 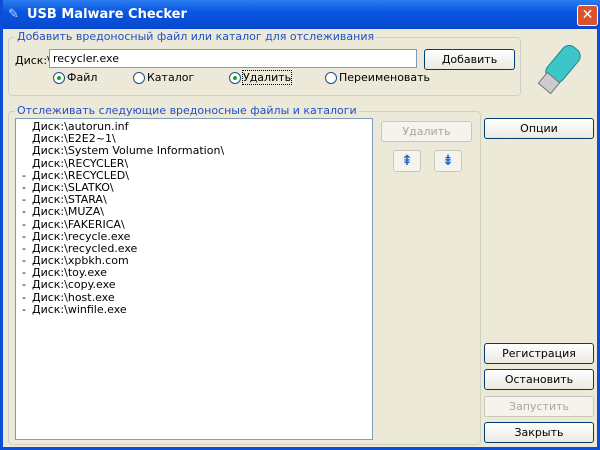 What do you see at coordinates (79, 309) in the screenshot?
I see `item-path: Диск:\winfile.exe` at bounding box center [79, 309].